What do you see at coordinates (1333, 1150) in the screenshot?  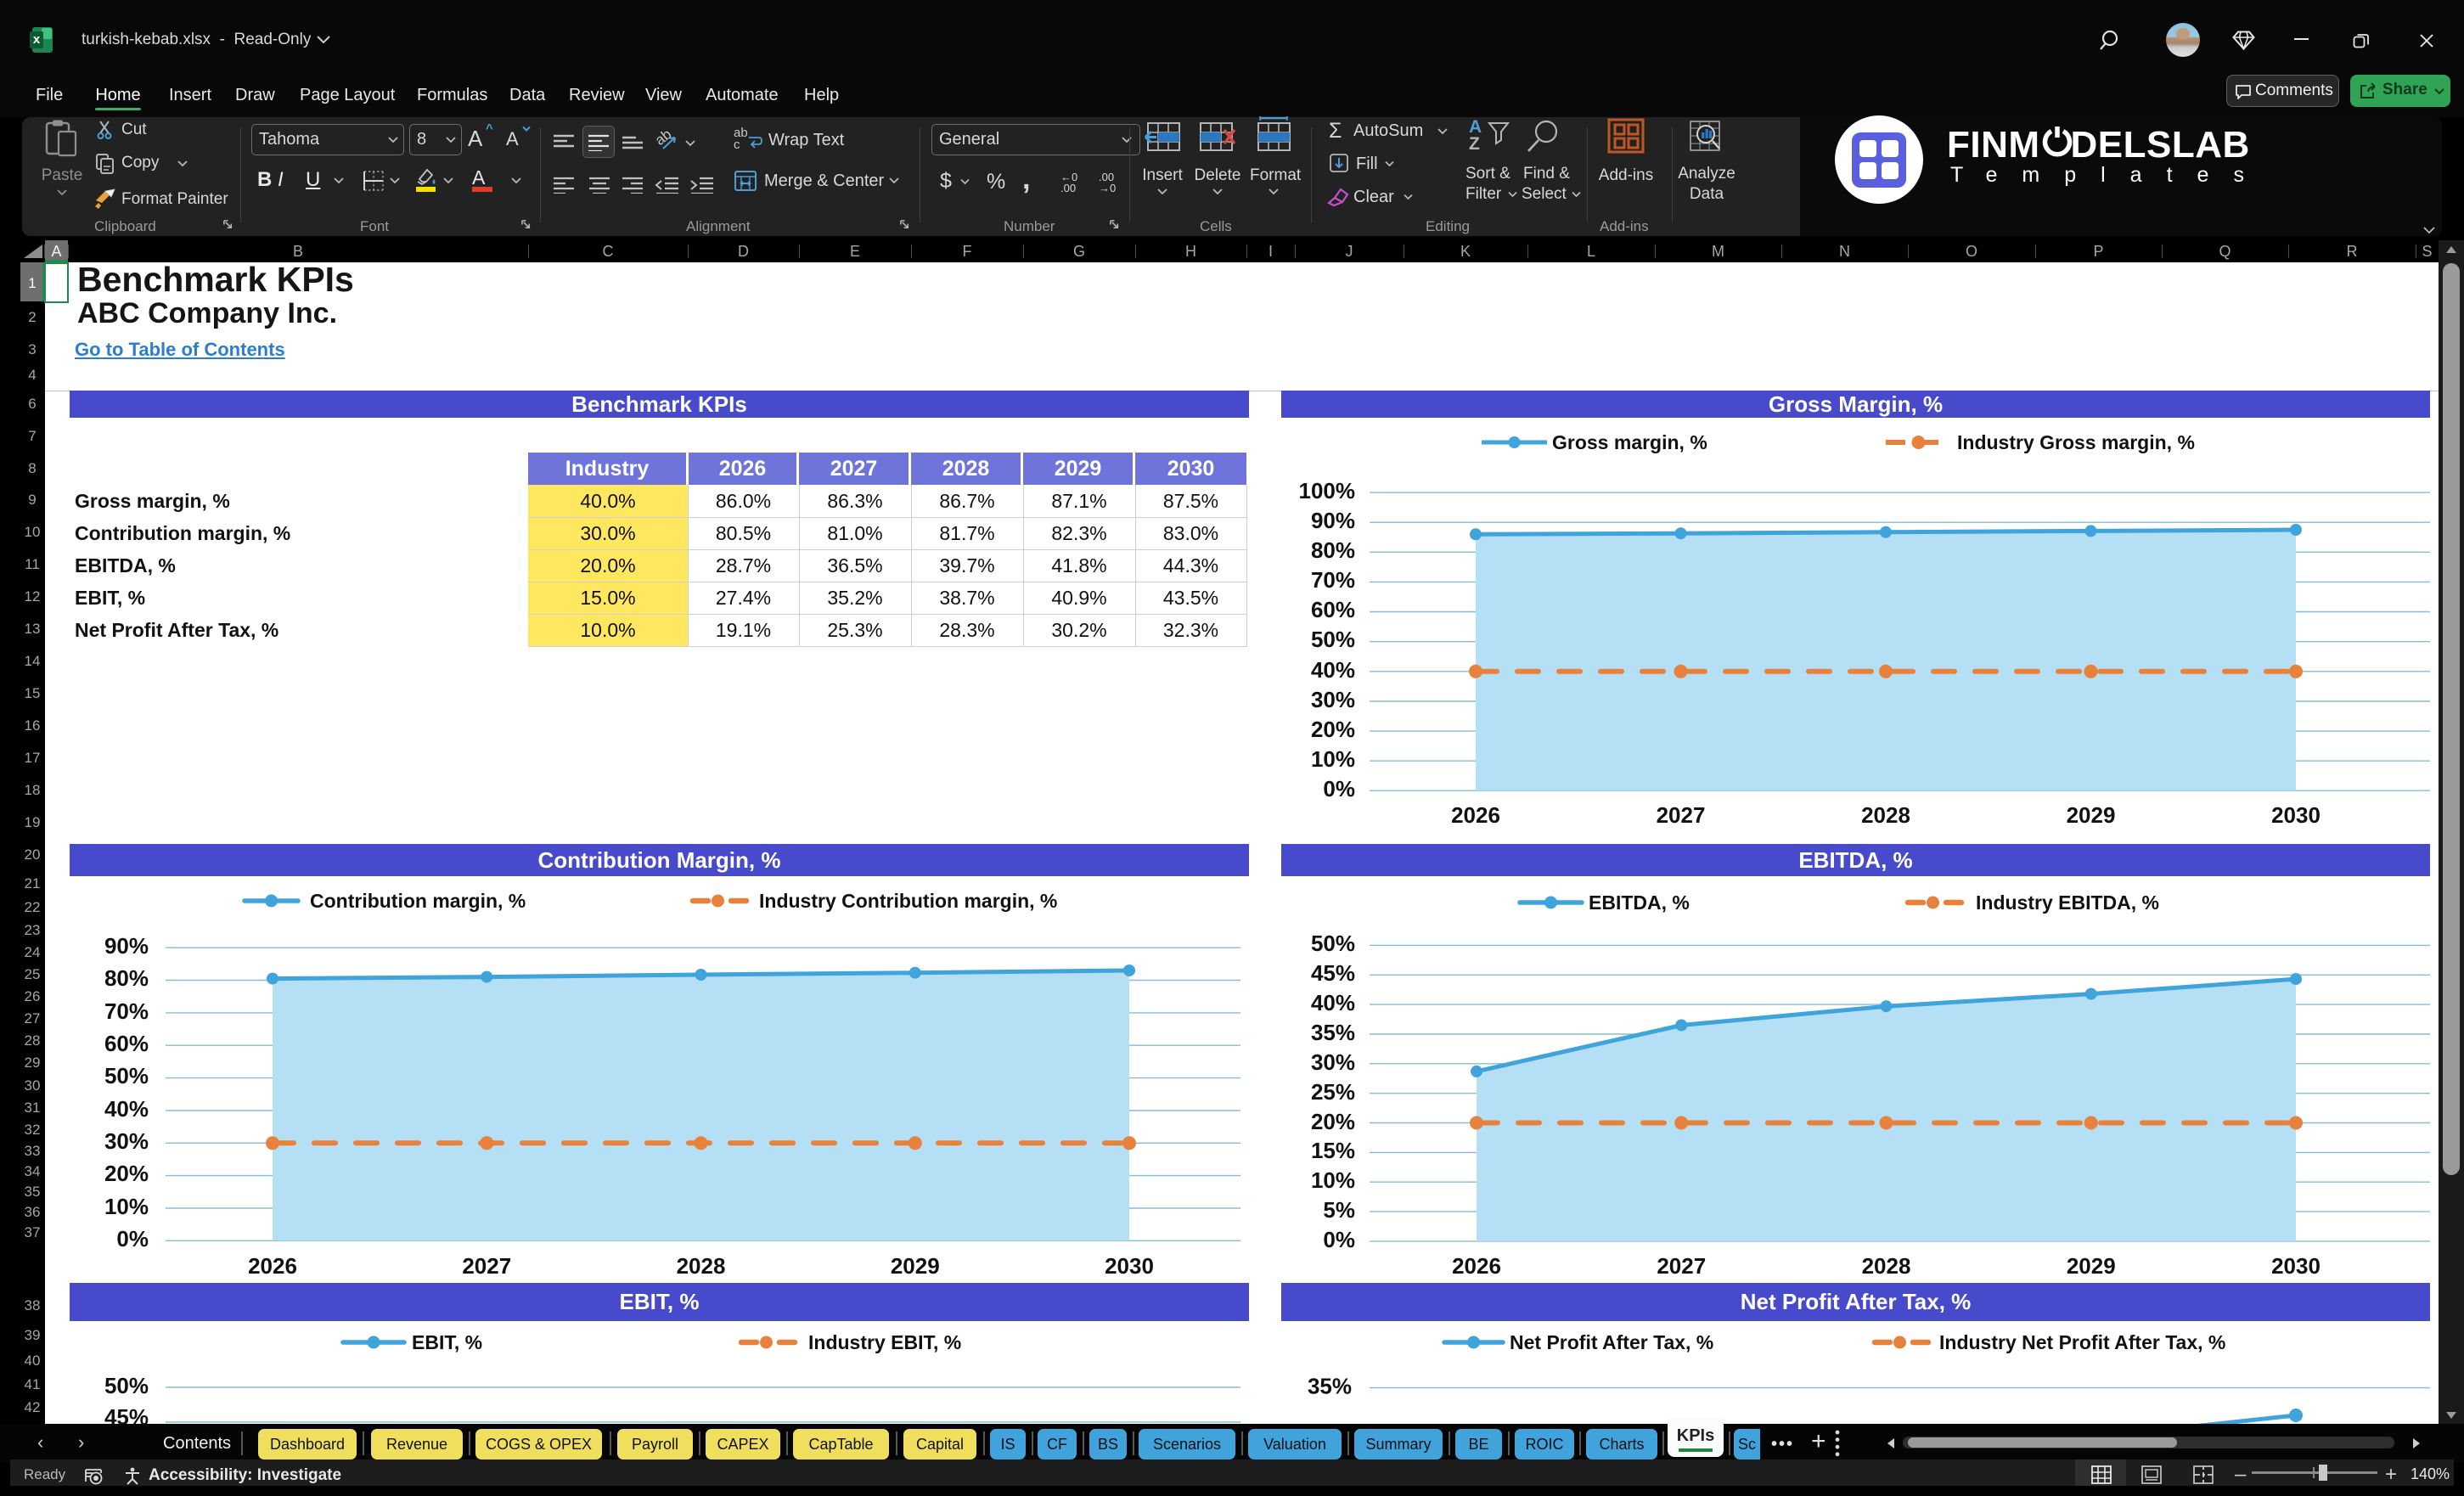 I see `svg-text: 15%` at bounding box center [1333, 1150].